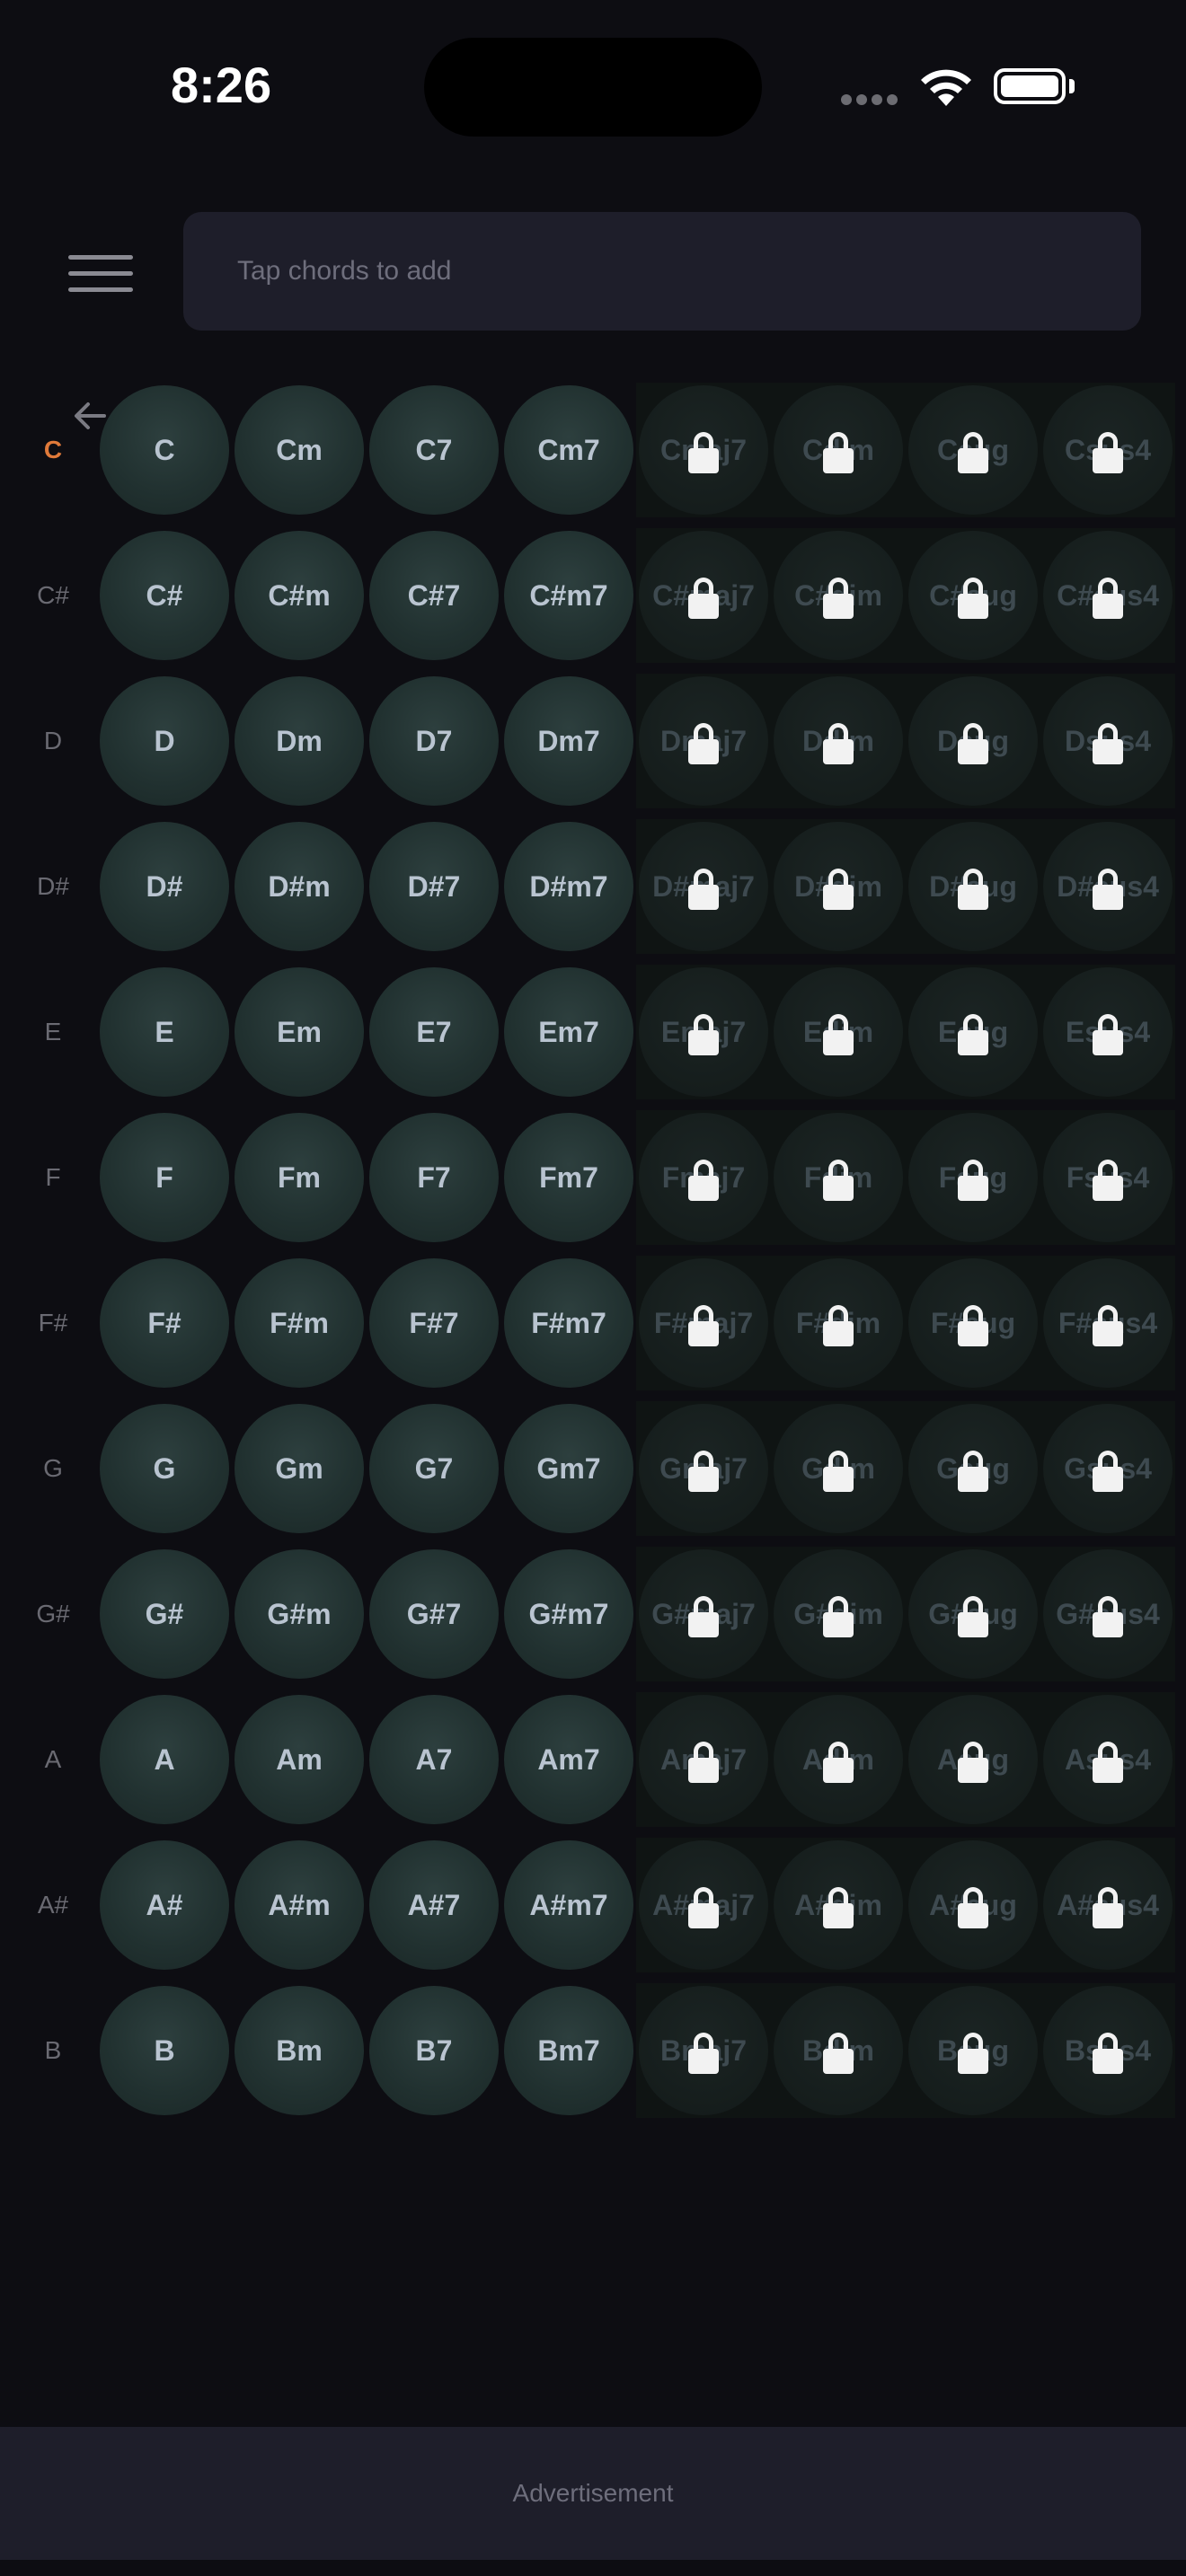 The width and height of the screenshot is (1186, 2576). What do you see at coordinates (703, 1032) in the screenshot?
I see `locked-chord-button: Emaj7` at bounding box center [703, 1032].